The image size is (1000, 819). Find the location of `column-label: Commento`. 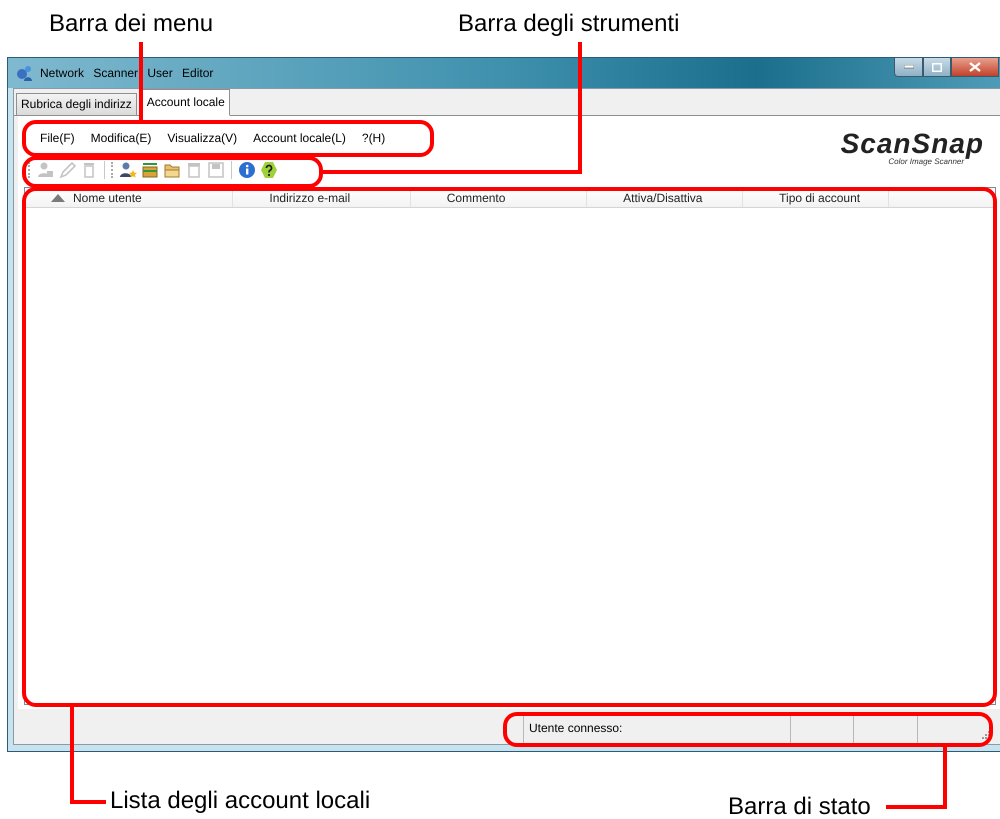

column-label: Commento is located at coordinates (476, 197).